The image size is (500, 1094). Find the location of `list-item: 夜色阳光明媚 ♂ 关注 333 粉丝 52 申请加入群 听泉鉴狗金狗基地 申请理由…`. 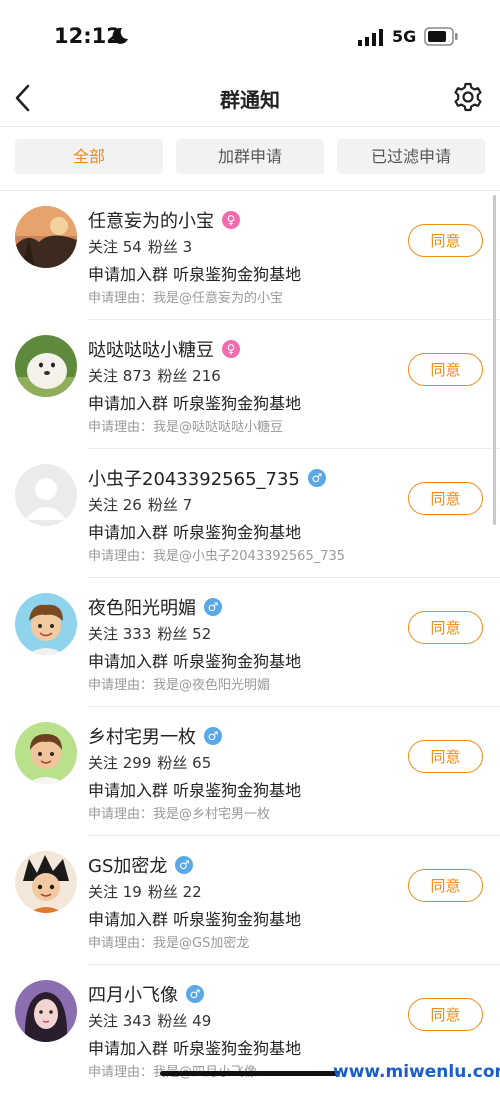

list-item: 夜色阳光明媚 ♂ 关注 333 粉丝 52 申请加入群 听泉鉴狗金狗基地 申请理由… is located at coordinates (250, 642).